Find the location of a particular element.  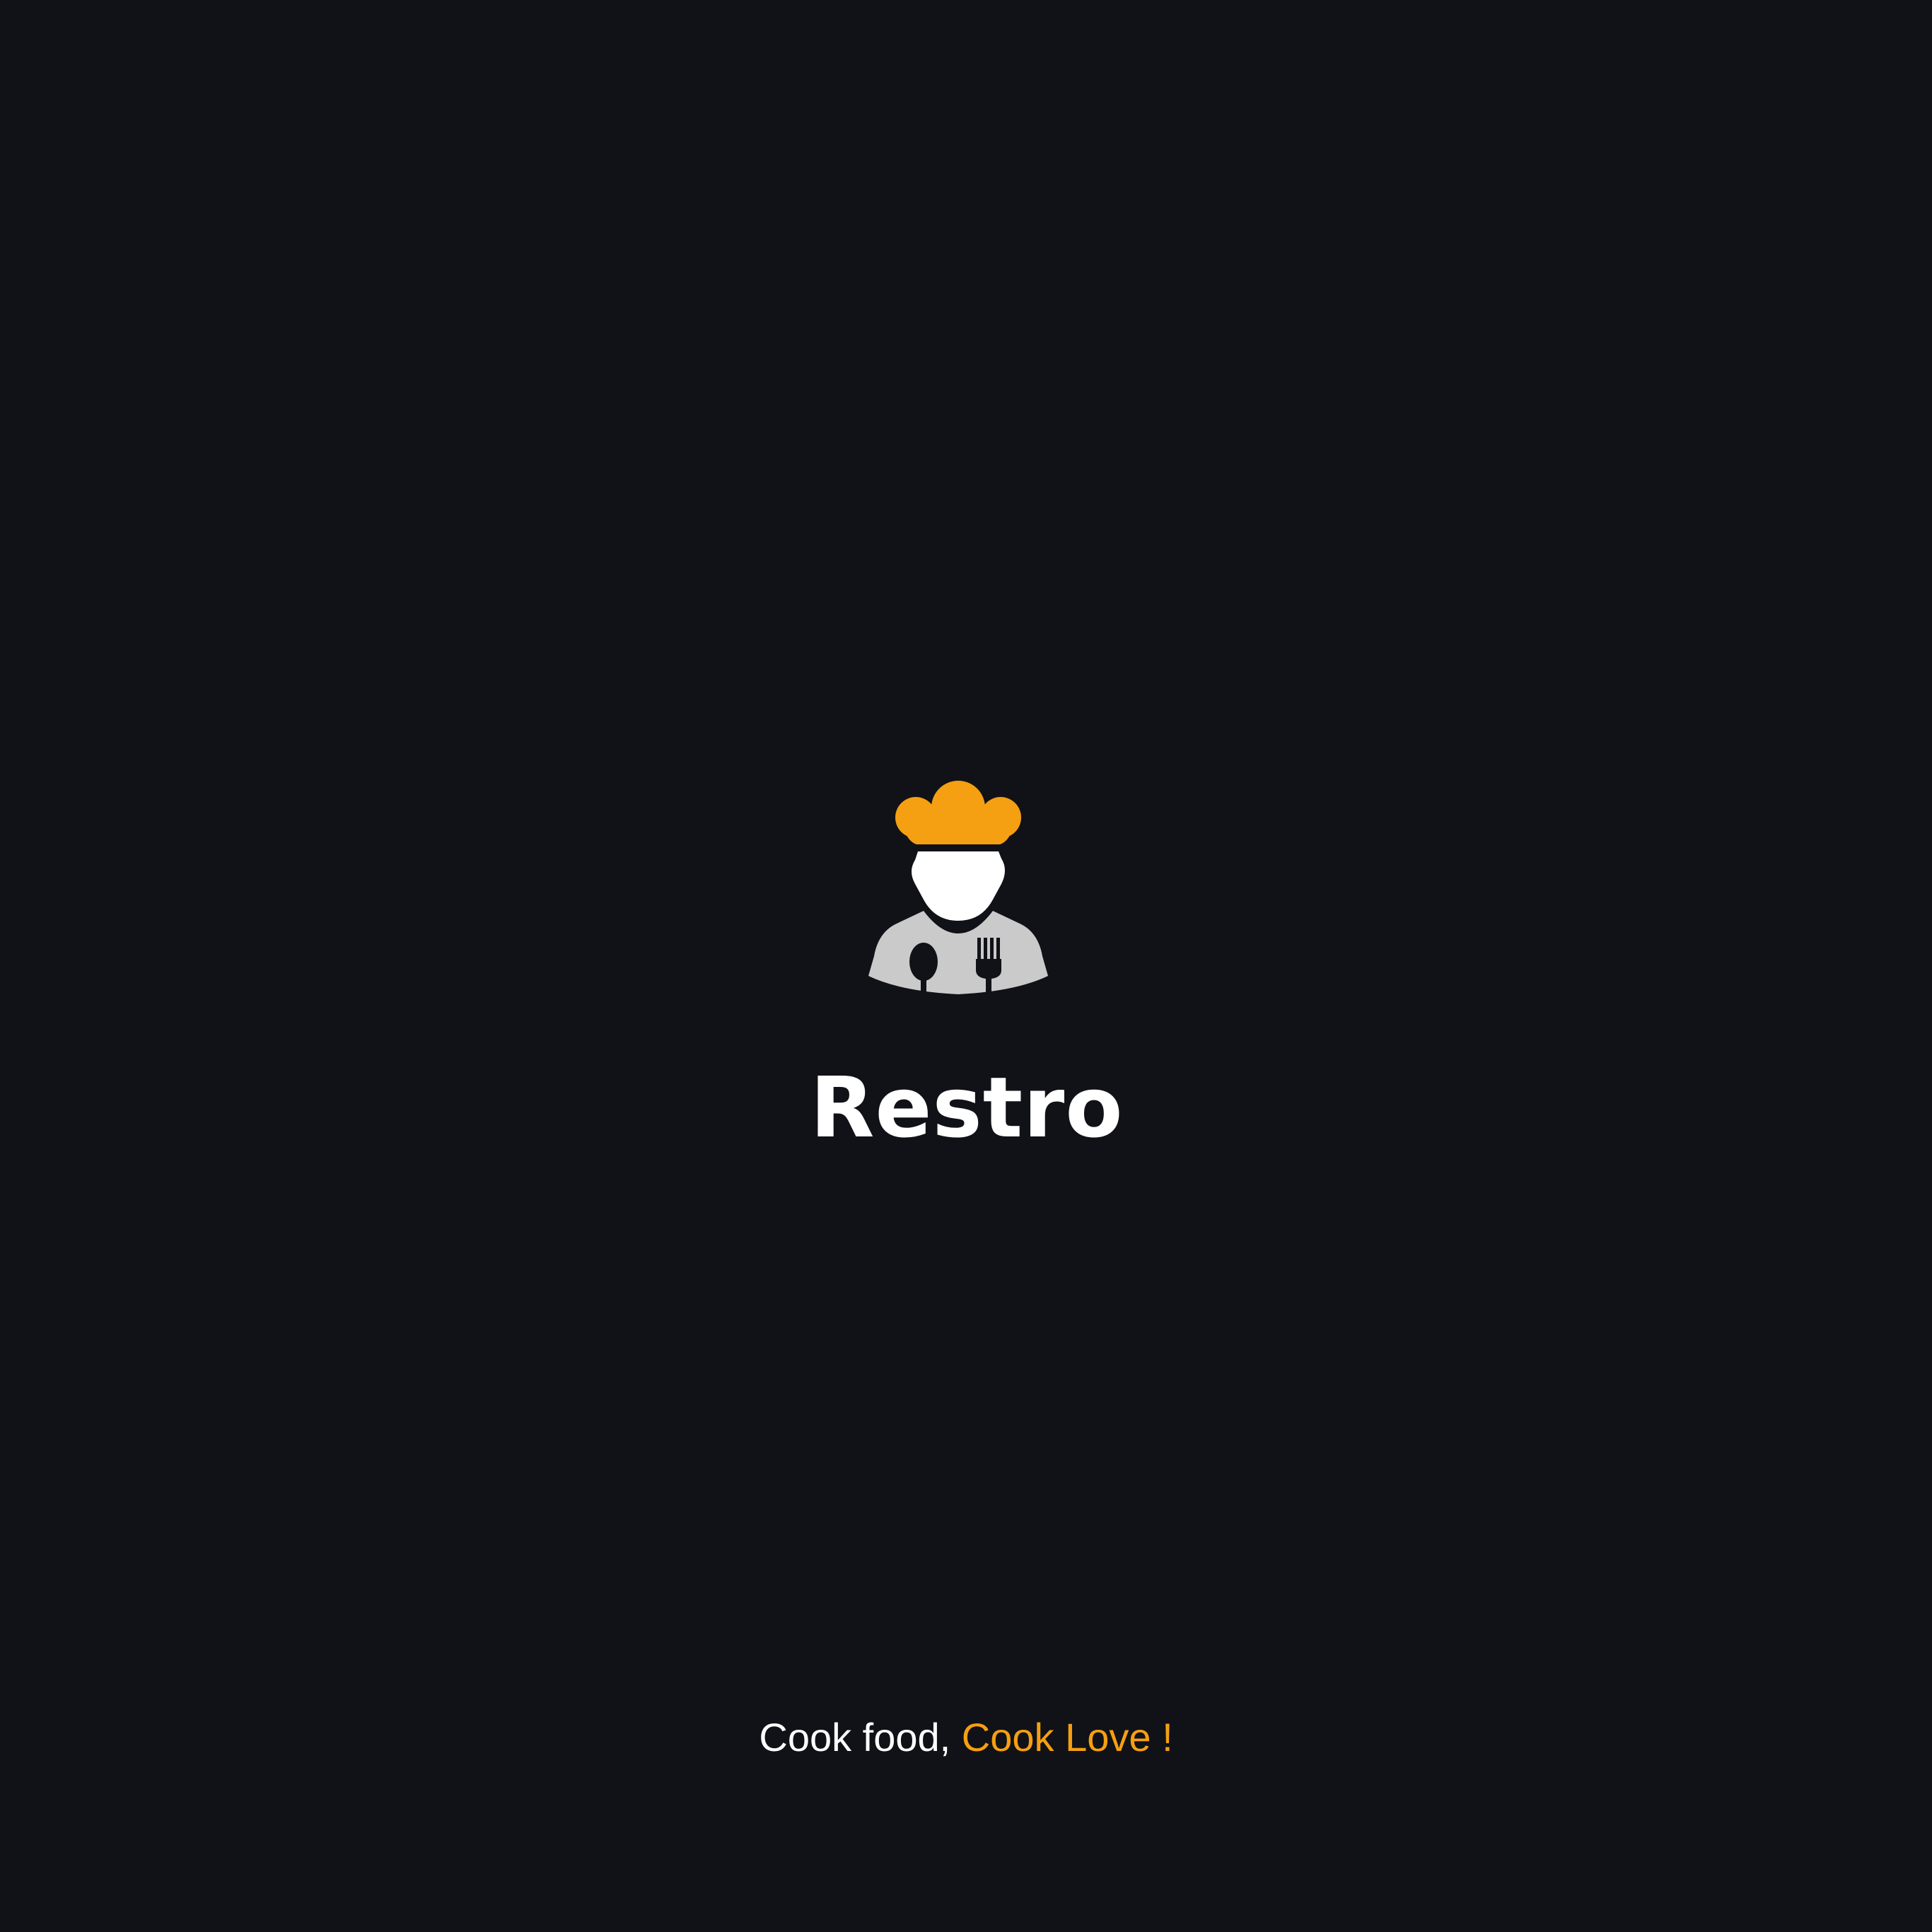

tagline-part-1: Cook food, is located at coordinates (860, 1737).